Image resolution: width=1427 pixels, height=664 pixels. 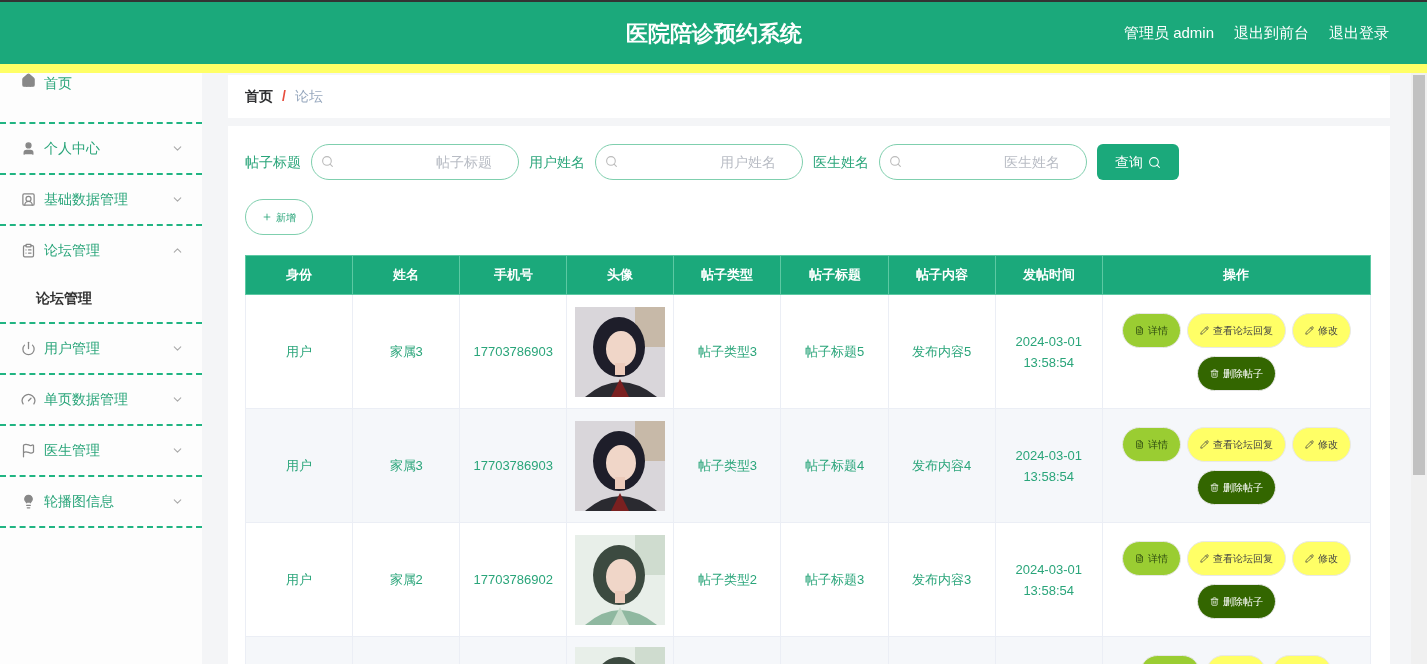 What do you see at coordinates (942, 351) in the screenshot?
I see `table-cell: 发布内容5` at bounding box center [942, 351].